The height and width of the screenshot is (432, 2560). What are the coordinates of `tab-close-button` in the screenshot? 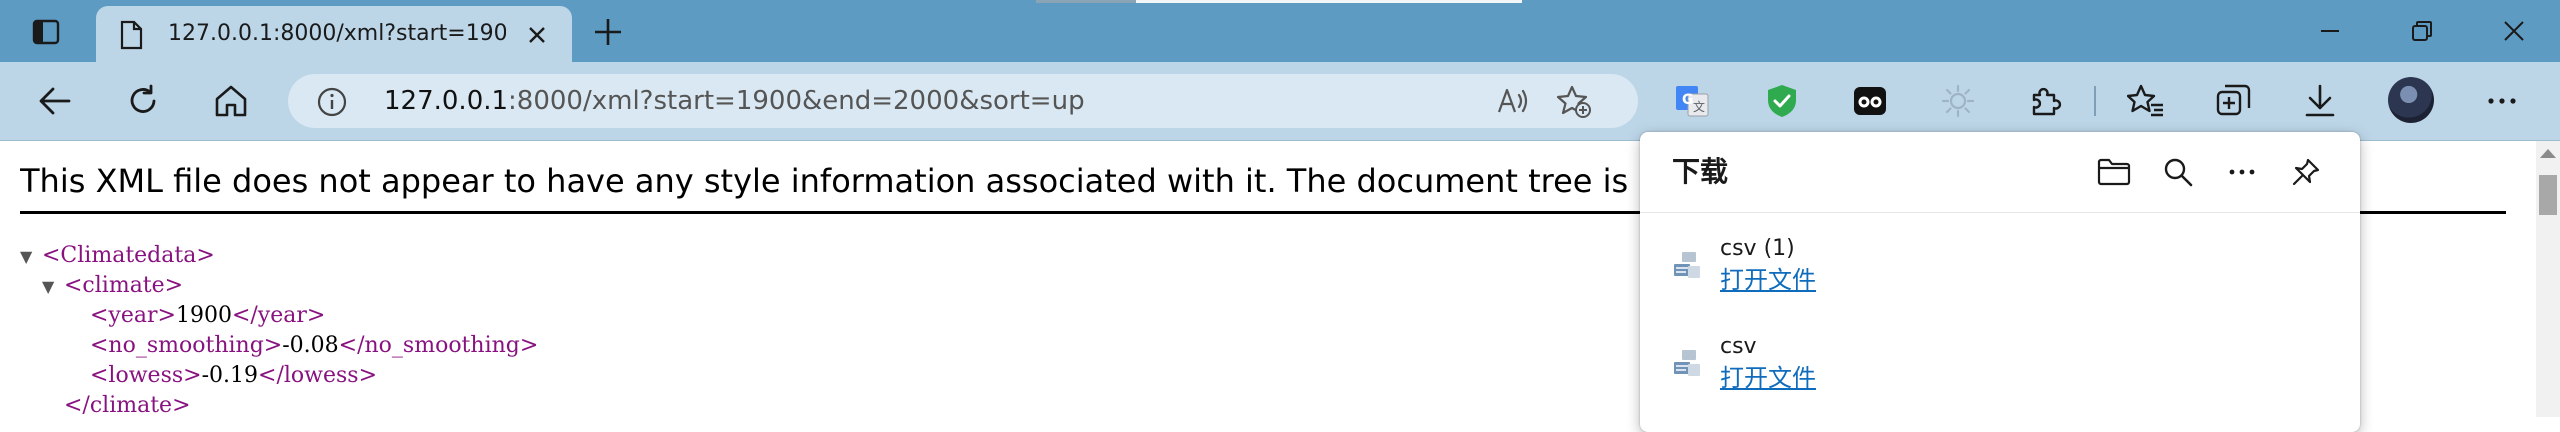 It's located at (537, 35).